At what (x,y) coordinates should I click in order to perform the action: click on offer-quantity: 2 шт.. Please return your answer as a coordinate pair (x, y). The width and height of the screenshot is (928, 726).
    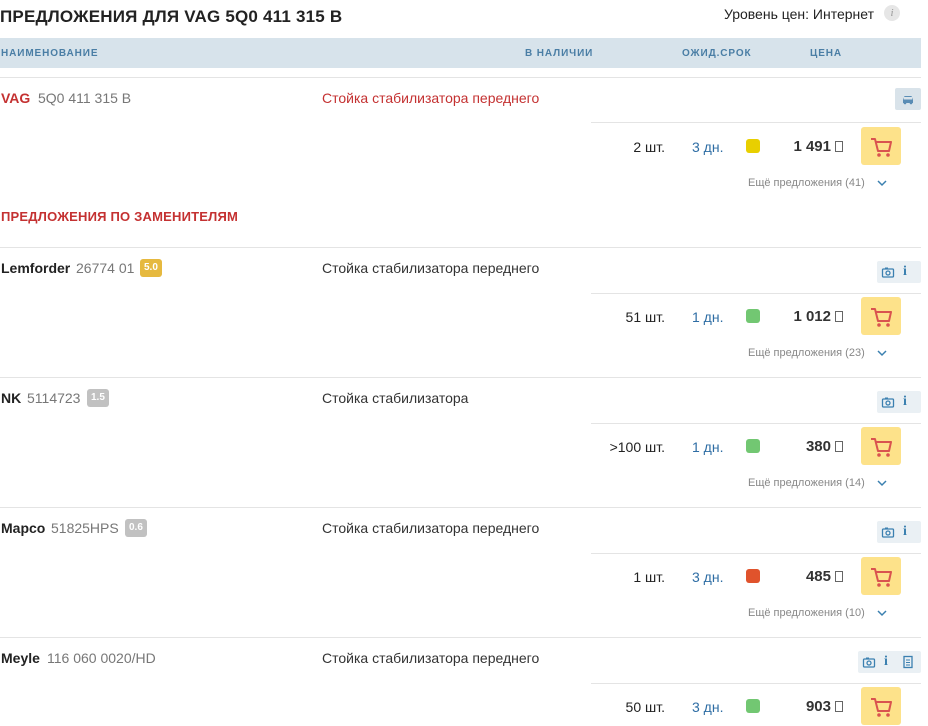
    Looking at the image, I should click on (649, 147).